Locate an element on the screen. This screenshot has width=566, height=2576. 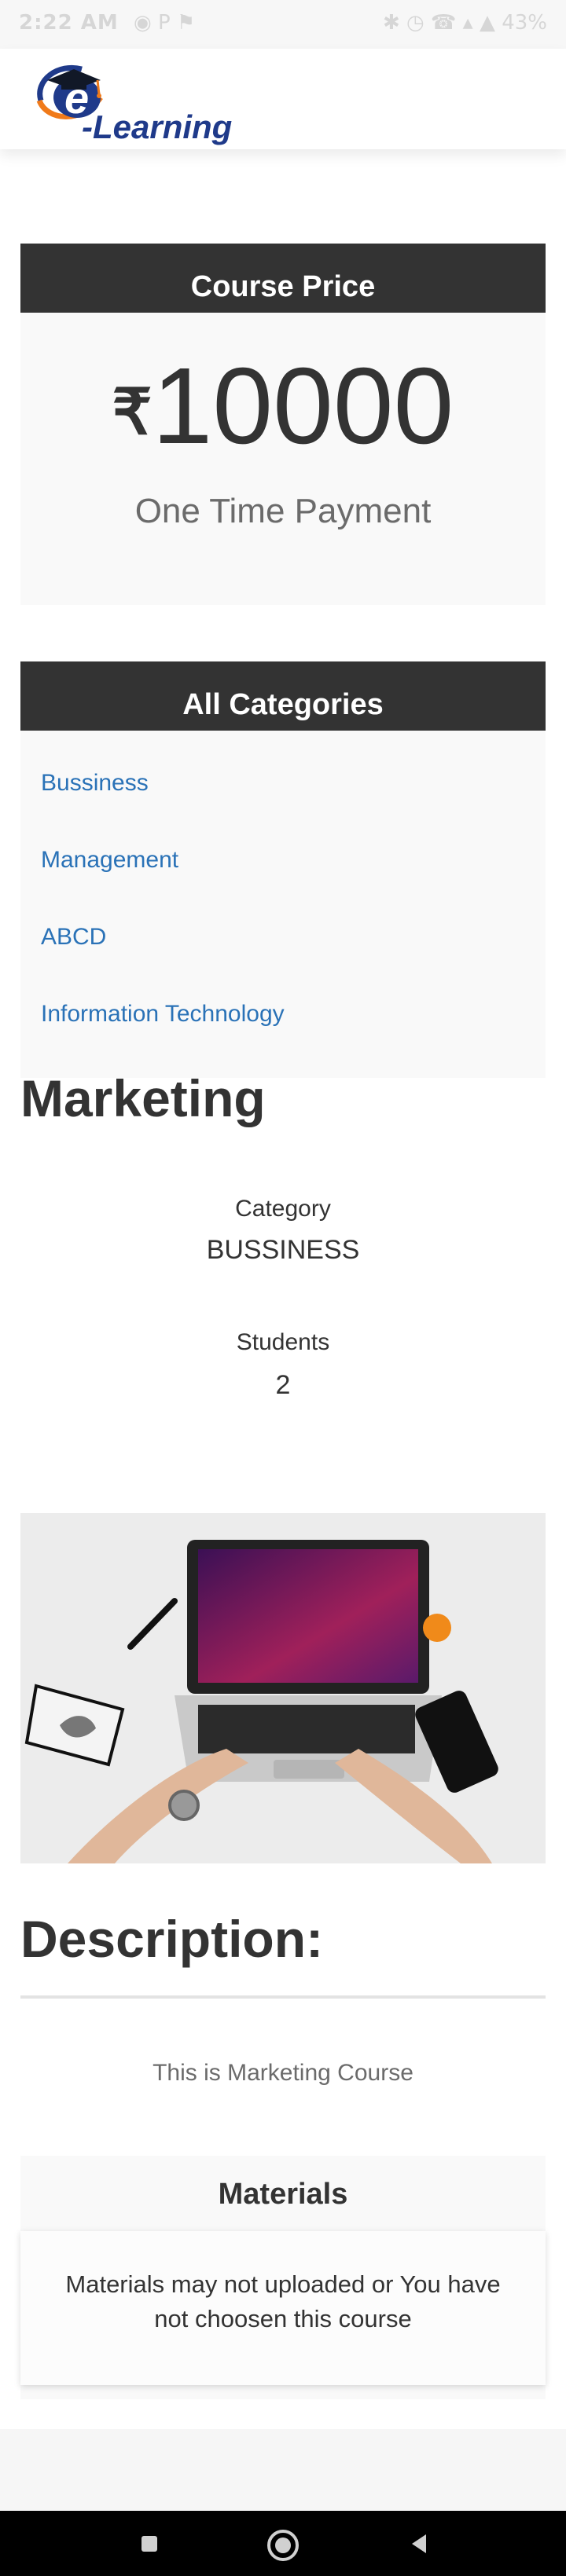
footer is located at coordinates (283, 2470).